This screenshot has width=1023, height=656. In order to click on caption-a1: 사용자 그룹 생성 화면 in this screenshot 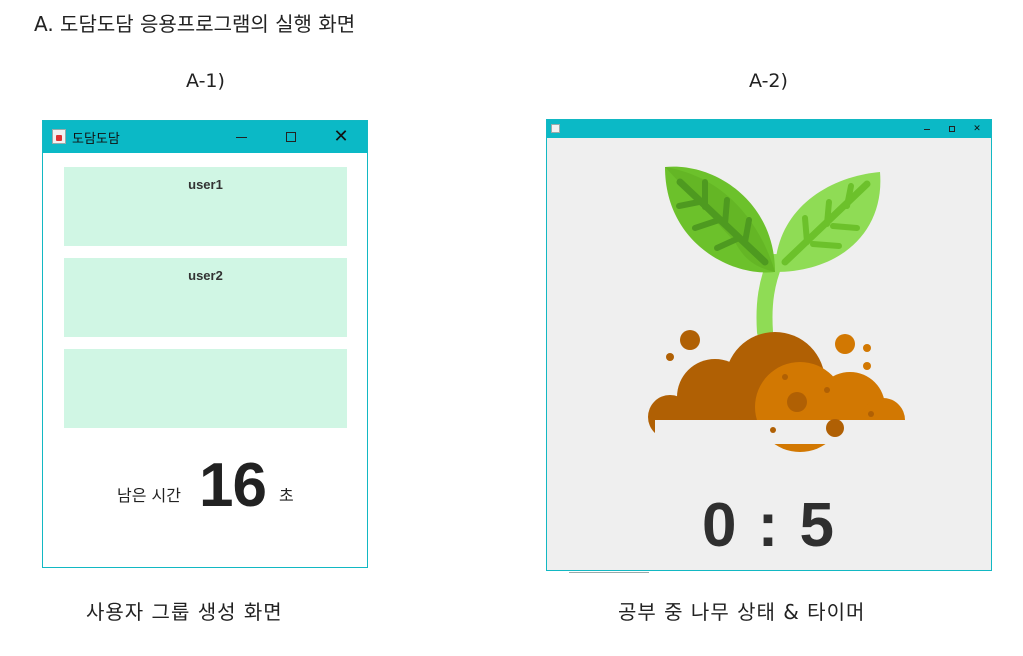, I will do `click(184, 612)`.